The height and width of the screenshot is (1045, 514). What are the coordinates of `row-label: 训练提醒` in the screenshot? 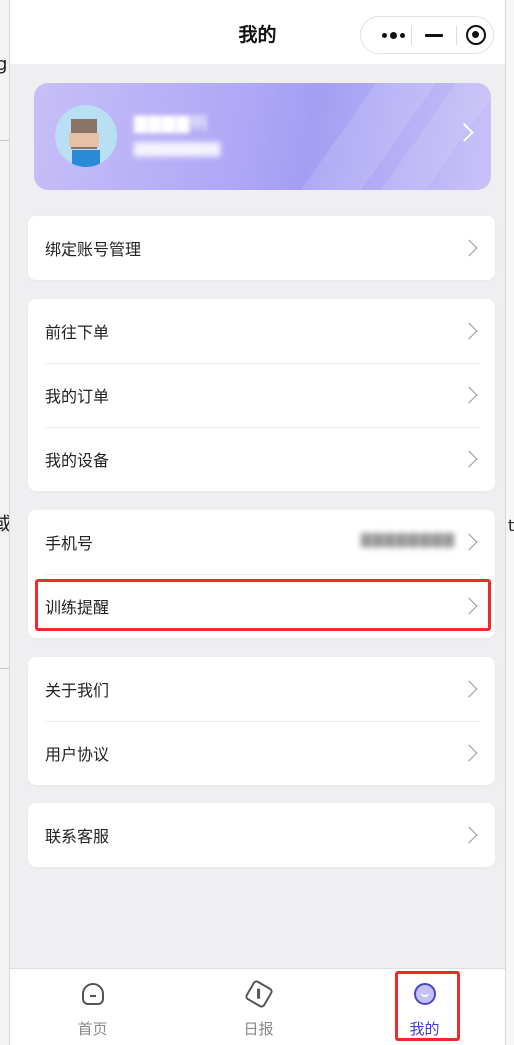 It's located at (77, 607).